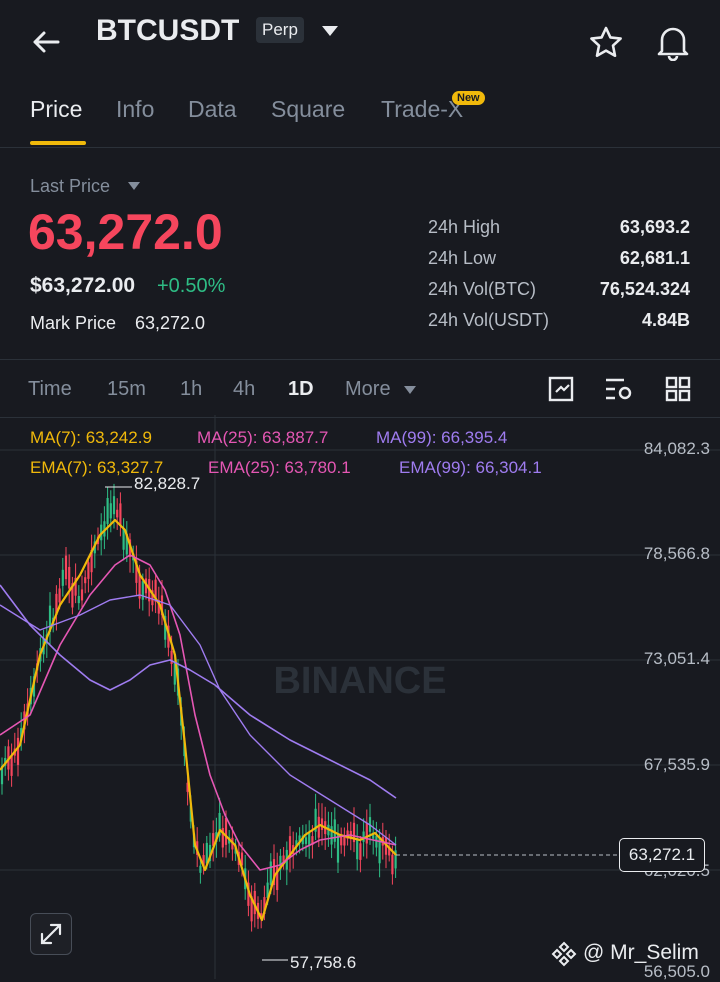 This screenshot has width=720, height=982. I want to click on active-tab-indicator, so click(58, 143).